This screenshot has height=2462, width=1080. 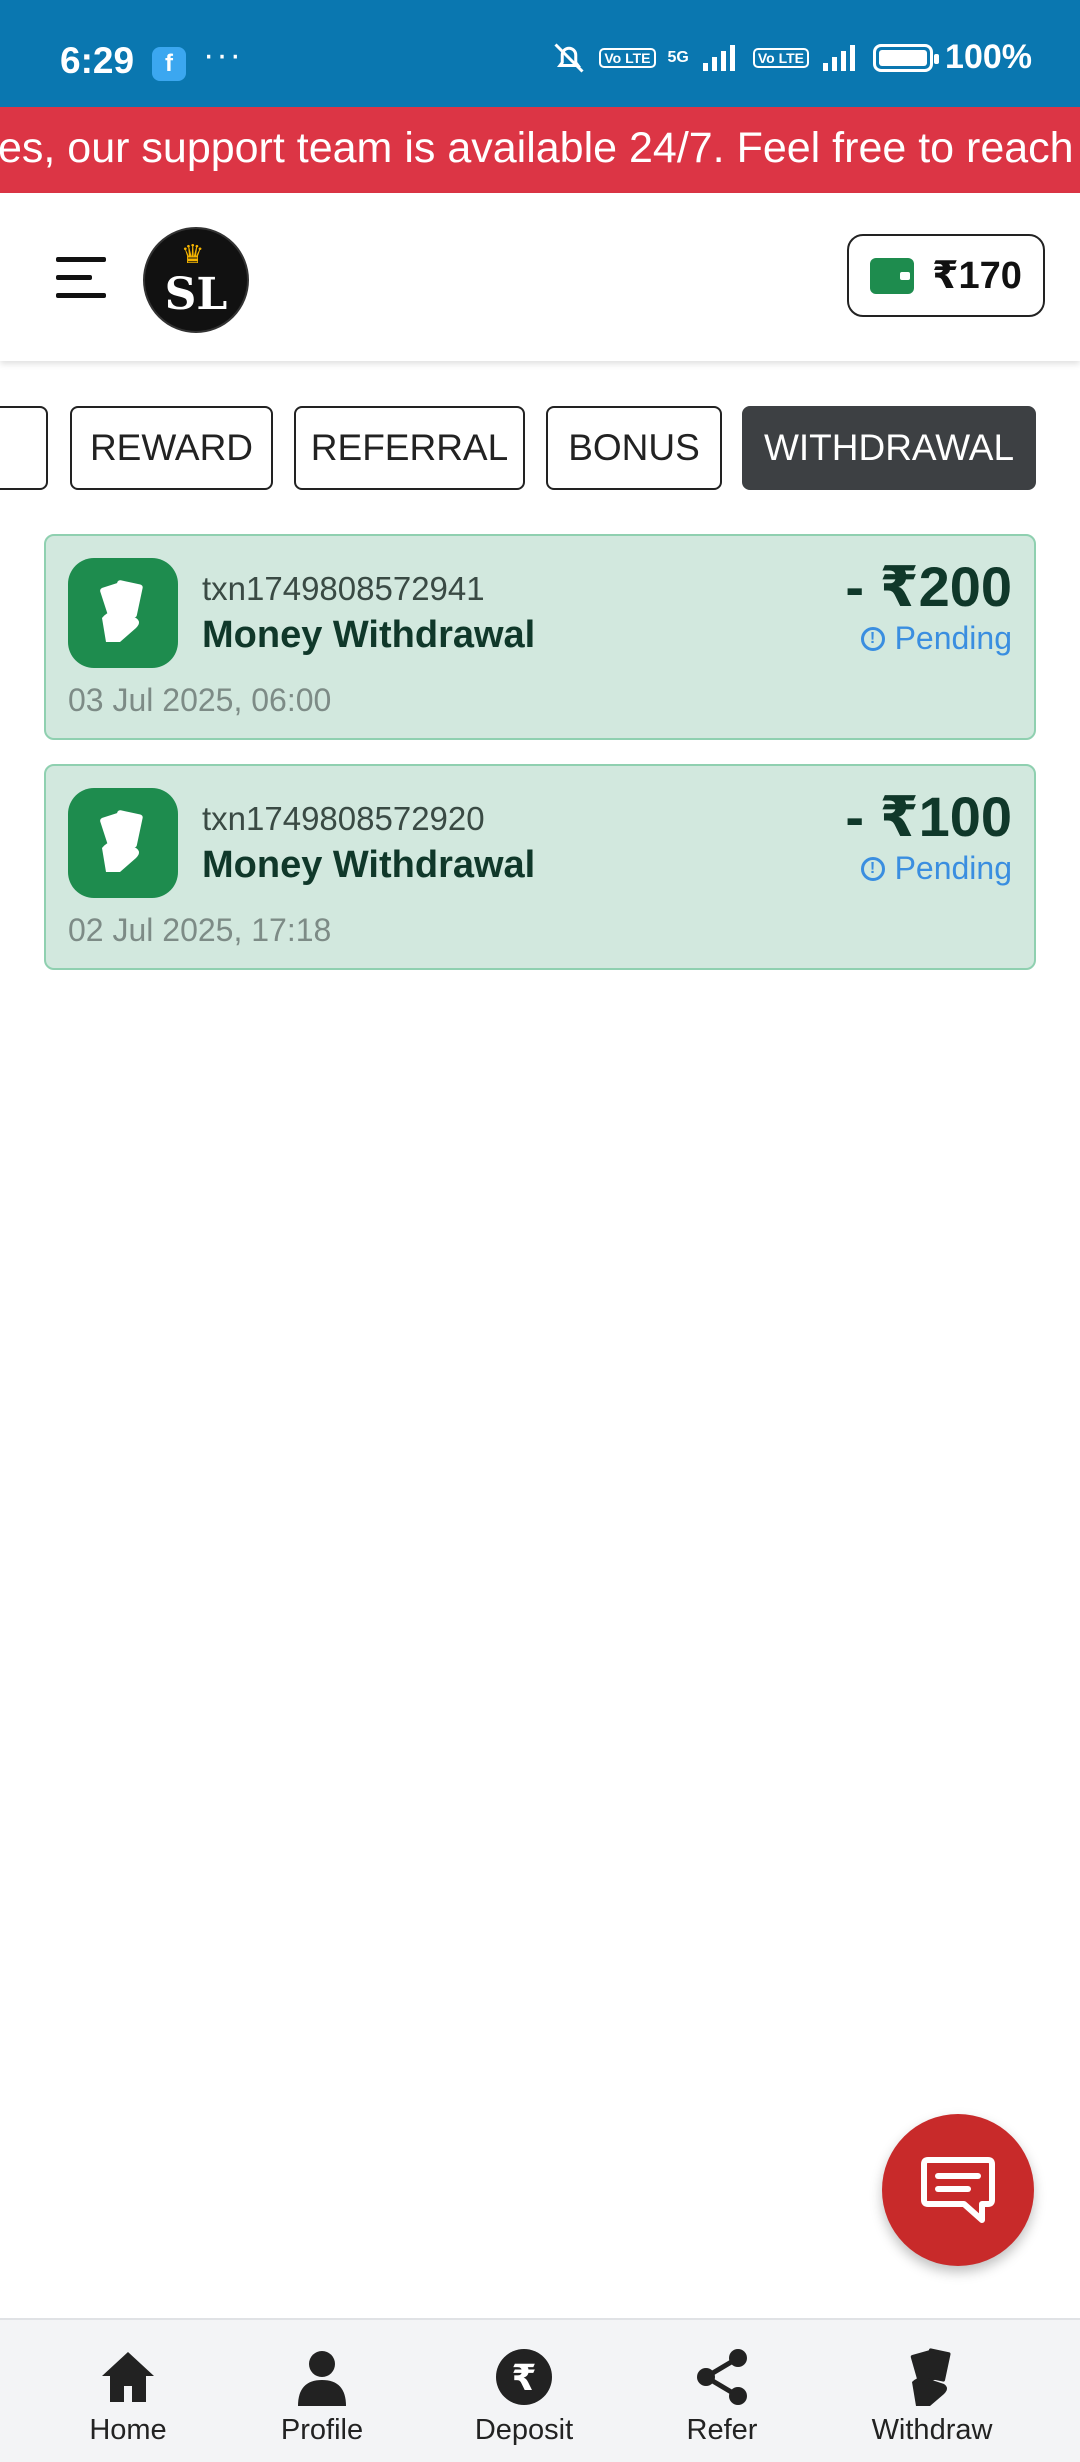 What do you see at coordinates (128, 2430) in the screenshot?
I see `nav-home-label: Home` at bounding box center [128, 2430].